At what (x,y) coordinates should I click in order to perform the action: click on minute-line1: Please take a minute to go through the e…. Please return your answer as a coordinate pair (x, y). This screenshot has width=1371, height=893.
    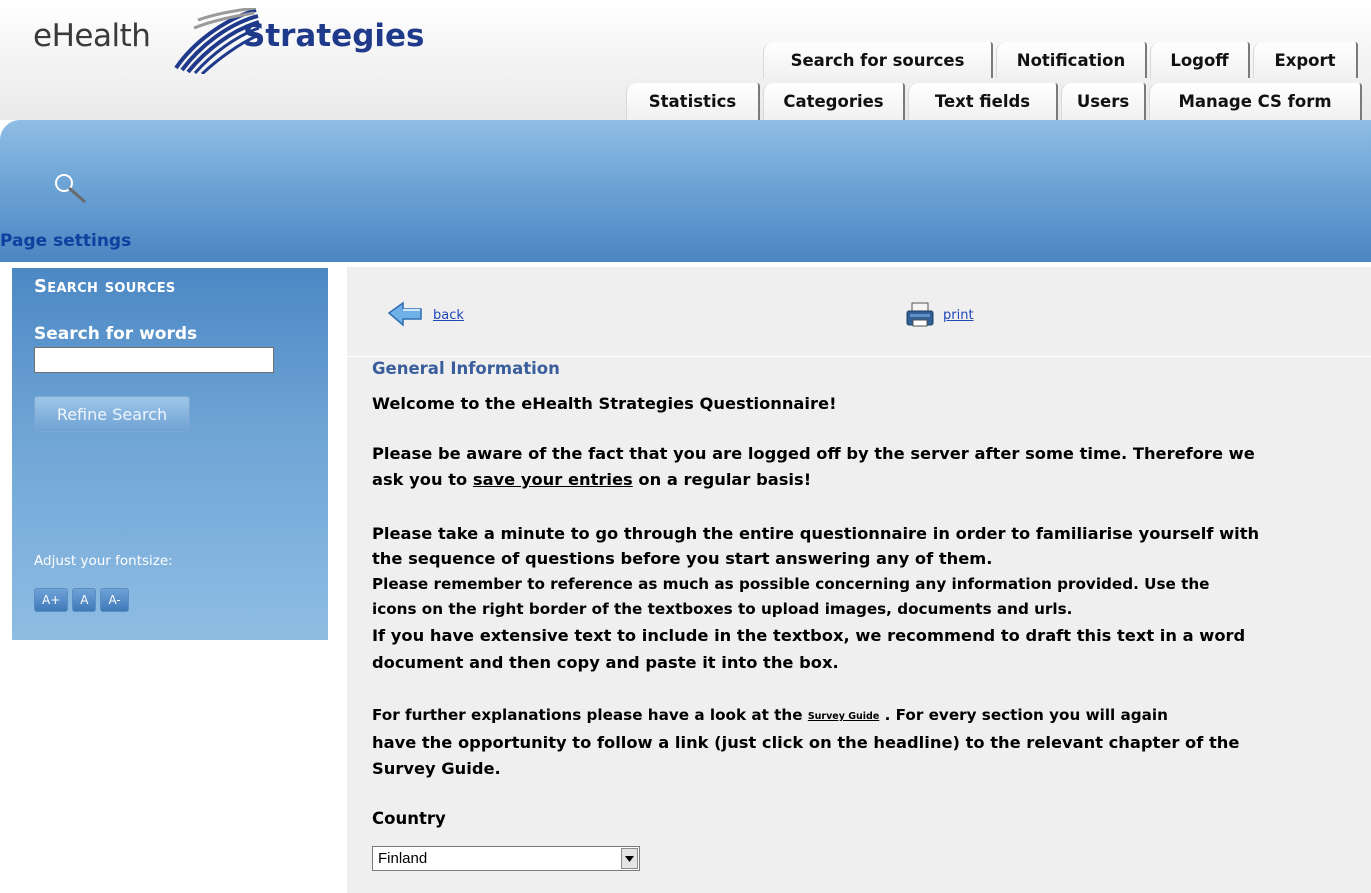
    Looking at the image, I should click on (816, 533).